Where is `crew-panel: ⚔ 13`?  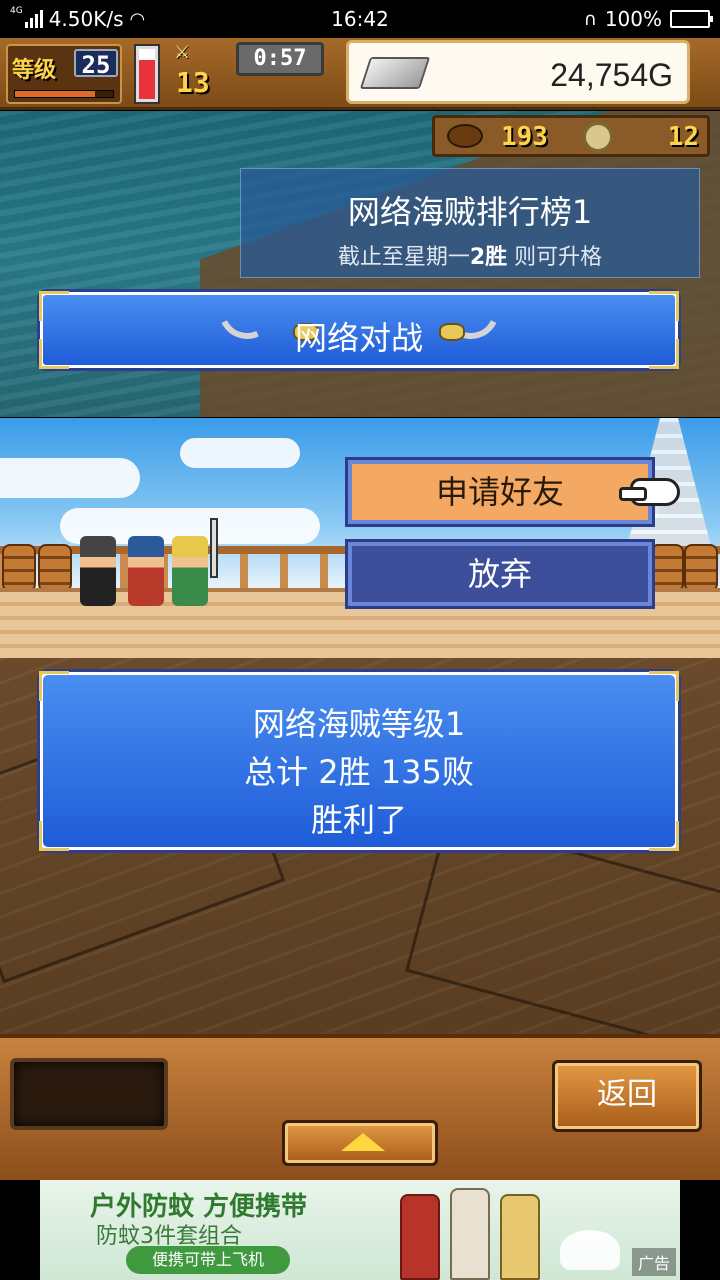
crew-panel: ⚔ 13 is located at coordinates (201, 73).